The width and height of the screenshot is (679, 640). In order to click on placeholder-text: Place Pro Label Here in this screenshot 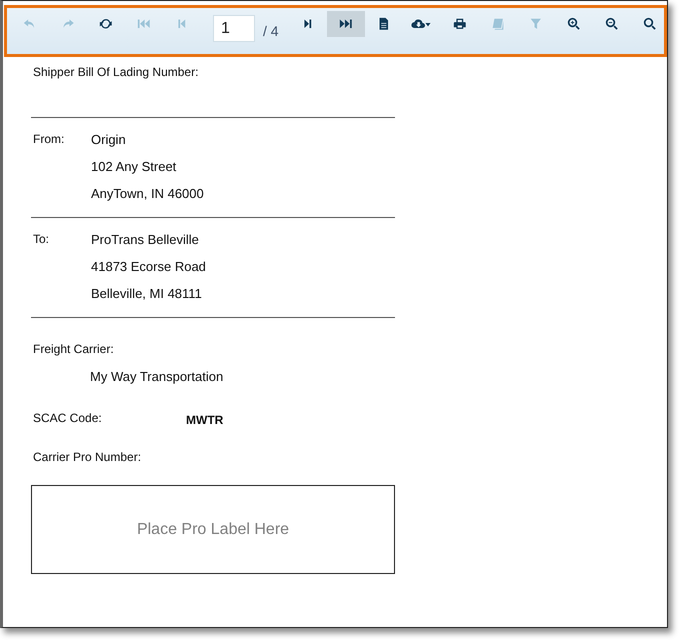, I will do `click(213, 529)`.